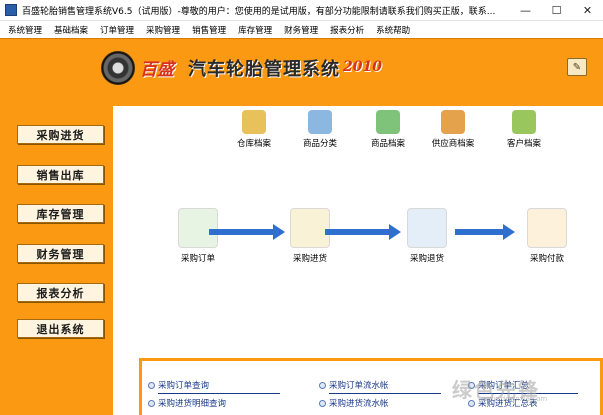  What do you see at coordinates (253, 144) in the screenshot?
I see `warehouse-file-label: 仓库档案` at bounding box center [253, 144].